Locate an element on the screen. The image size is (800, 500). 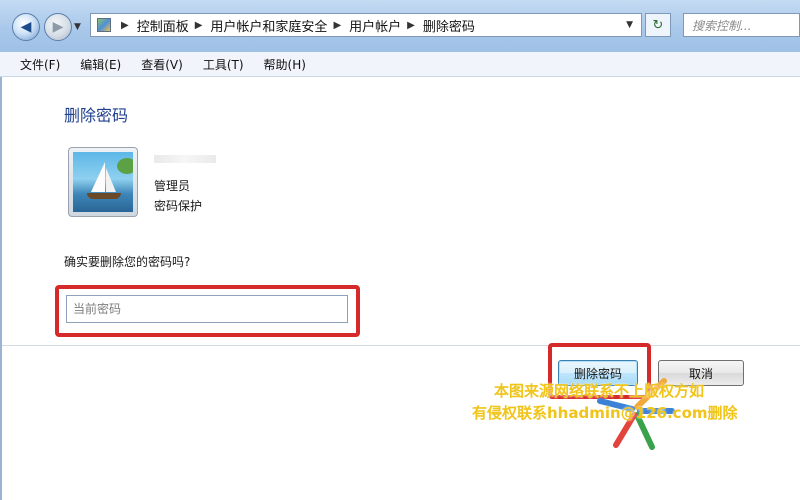
user-role: 管理员 is located at coordinates (172, 186).